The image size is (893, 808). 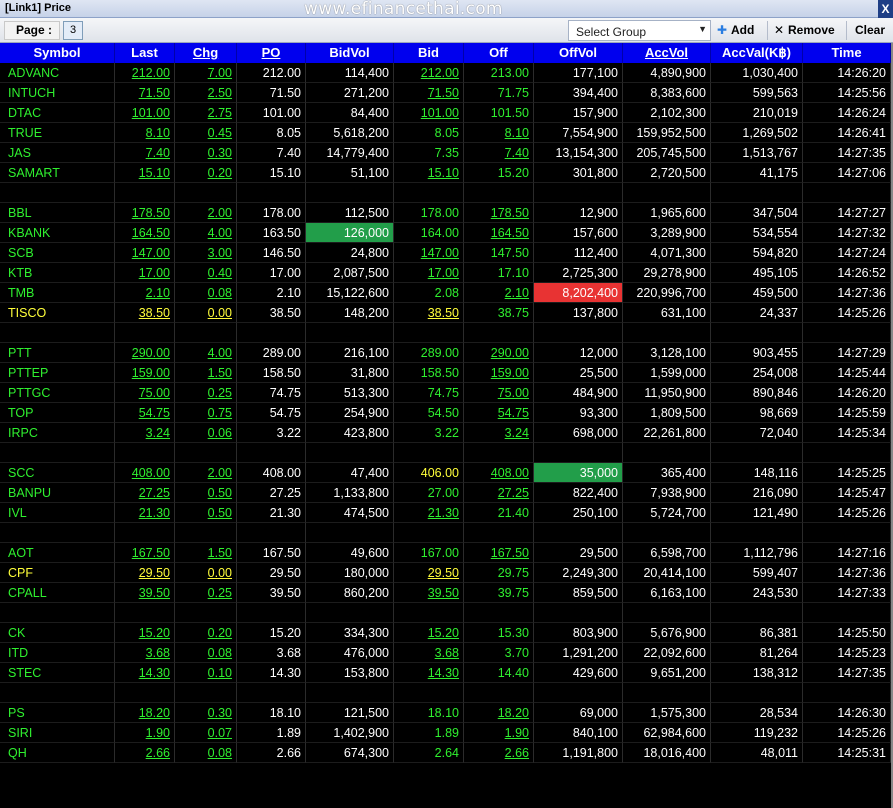 I want to click on cell-accvol: 22,261,800, so click(x=667, y=433).